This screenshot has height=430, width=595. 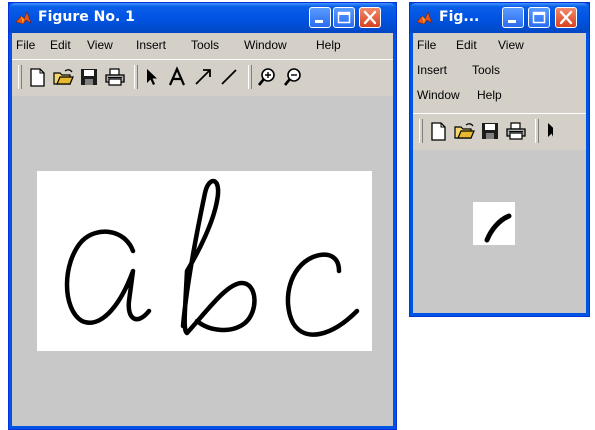 I want to click on arrow-icon, so click(x=203, y=77).